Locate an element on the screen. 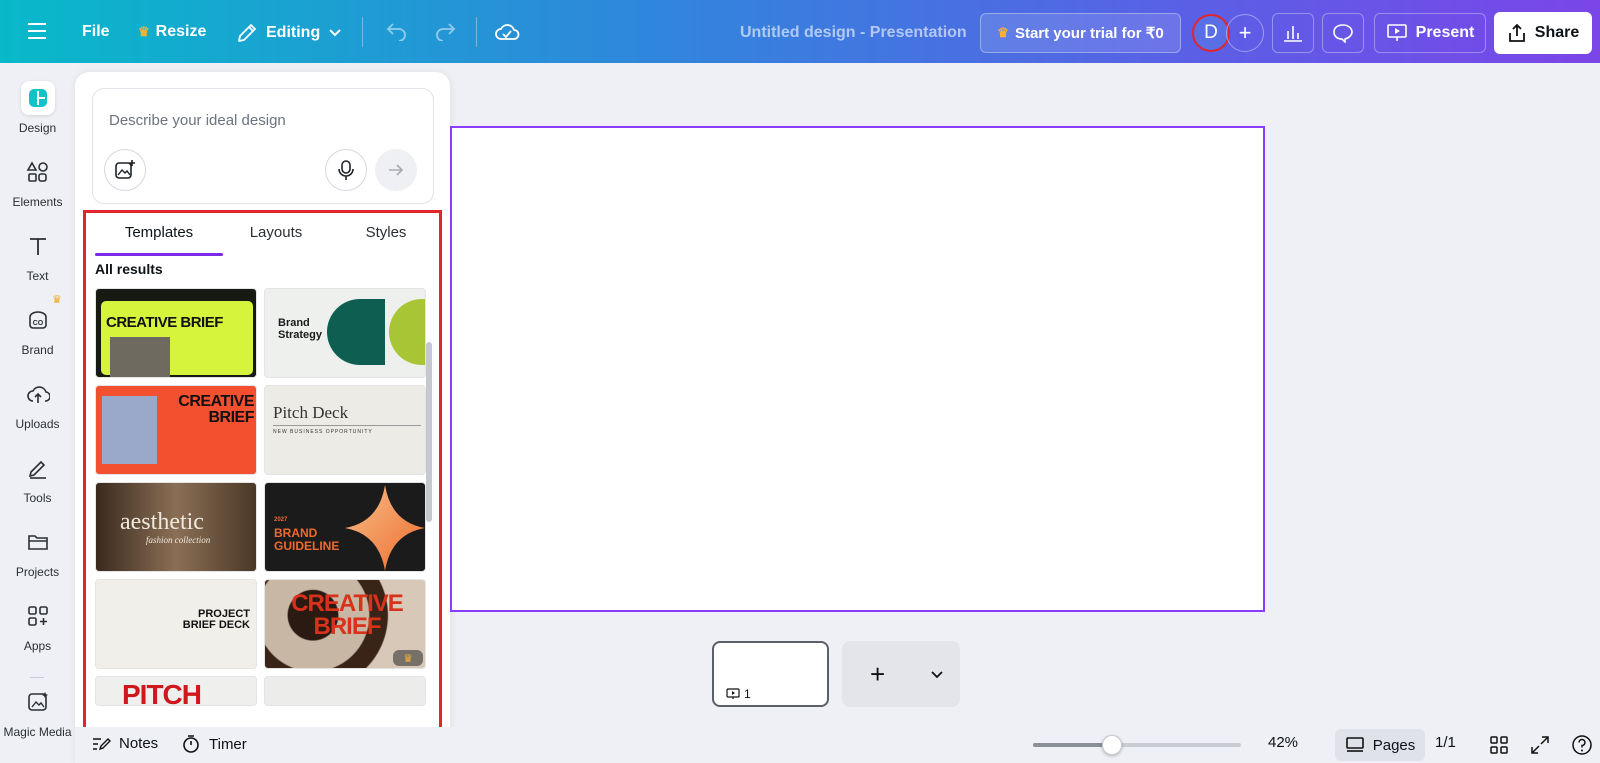 This screenshot has height=763, width=1600. image-plus-icon is located at coordinates (125, 169).